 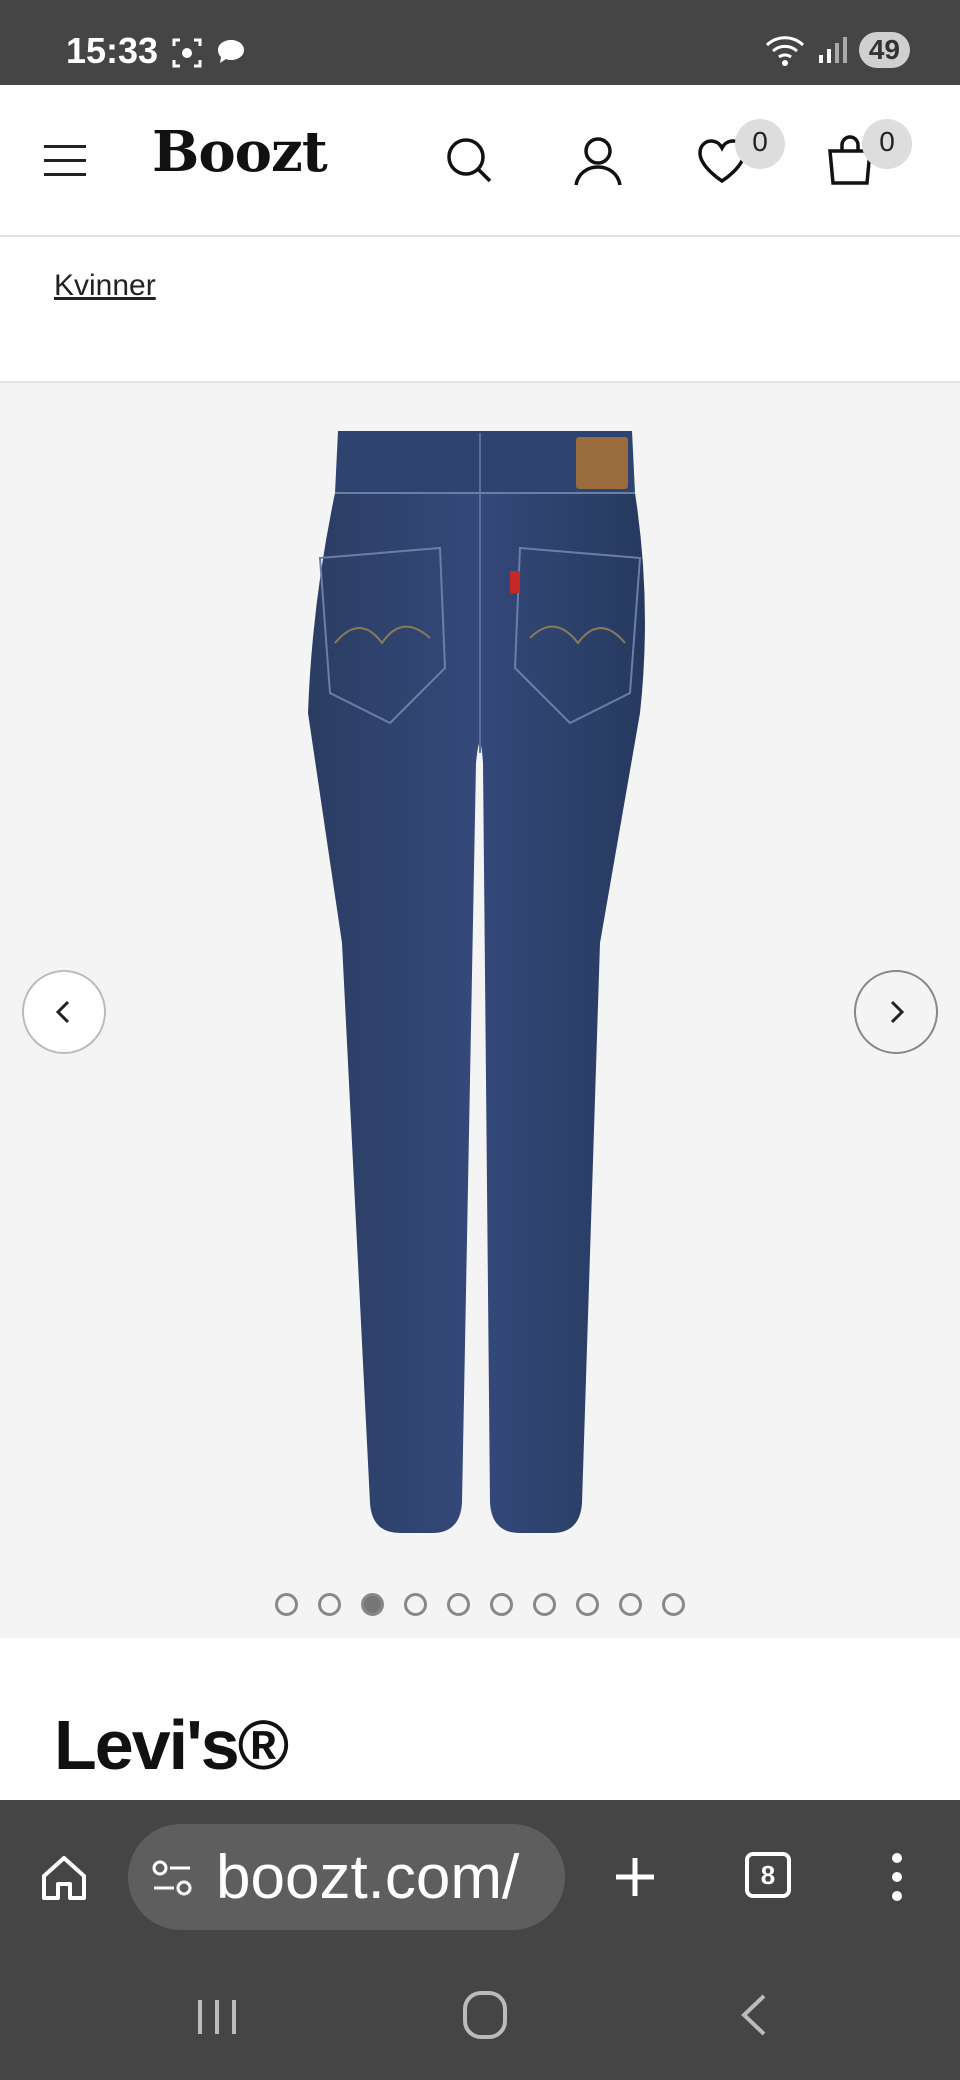 I want to click on gallery-next-button, so click(x=896, y=1012).